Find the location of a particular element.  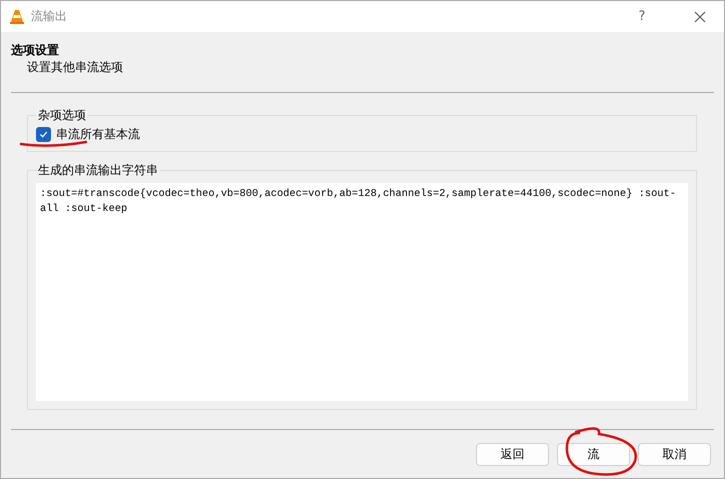

close-icon is located at coordinates (700, 16).